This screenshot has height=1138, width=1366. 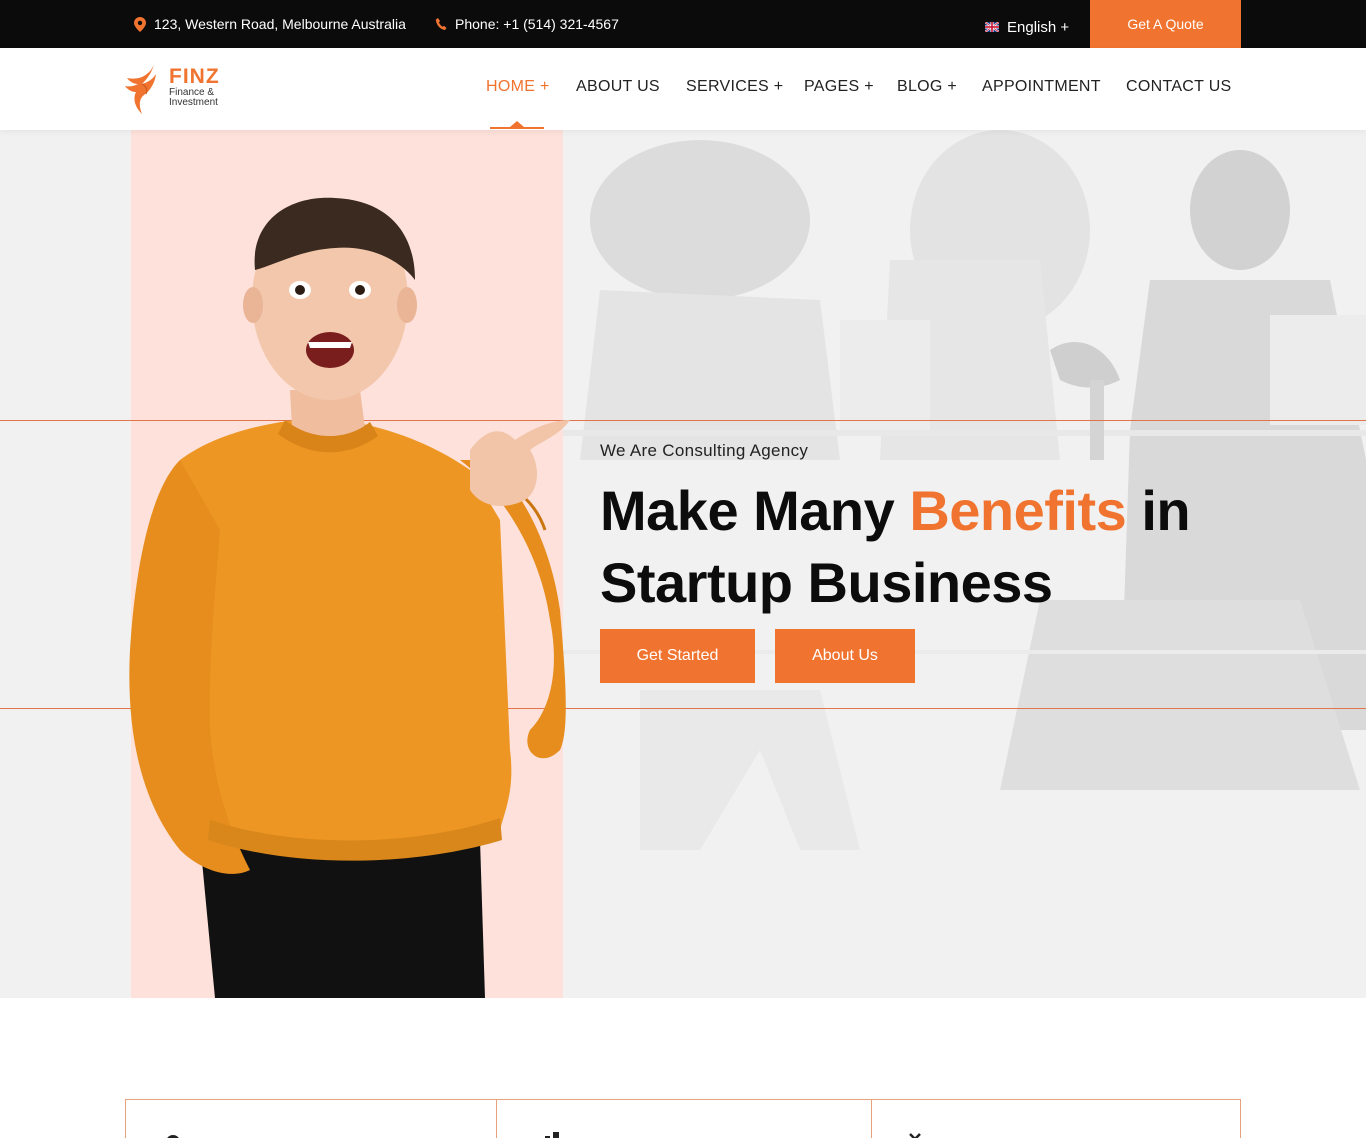 What do you see at coordinates (927, 87) in the screenshot?
I see `nav-item-blog: BLOG +` at bounding box center [927, 87].